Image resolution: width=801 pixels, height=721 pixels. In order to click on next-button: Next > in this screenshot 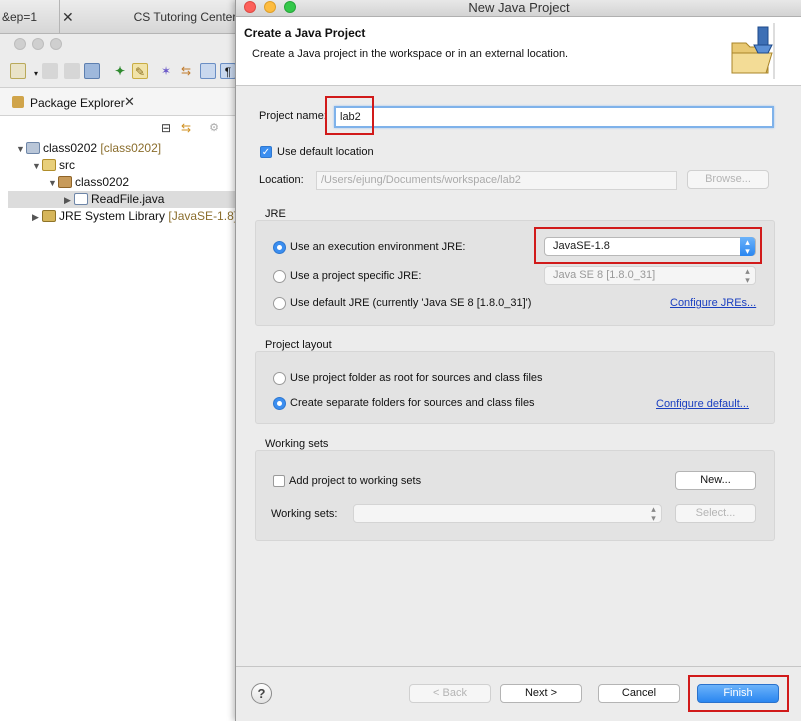, I will do `click(541, 693)`.